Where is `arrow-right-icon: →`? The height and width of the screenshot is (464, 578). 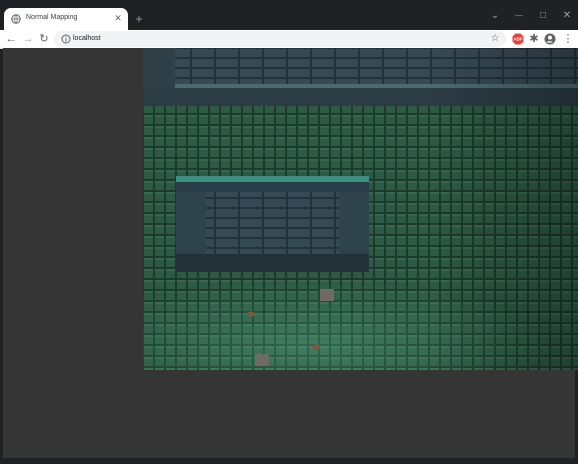
arrow-right-icon: → is located at coordinates (28, 39).